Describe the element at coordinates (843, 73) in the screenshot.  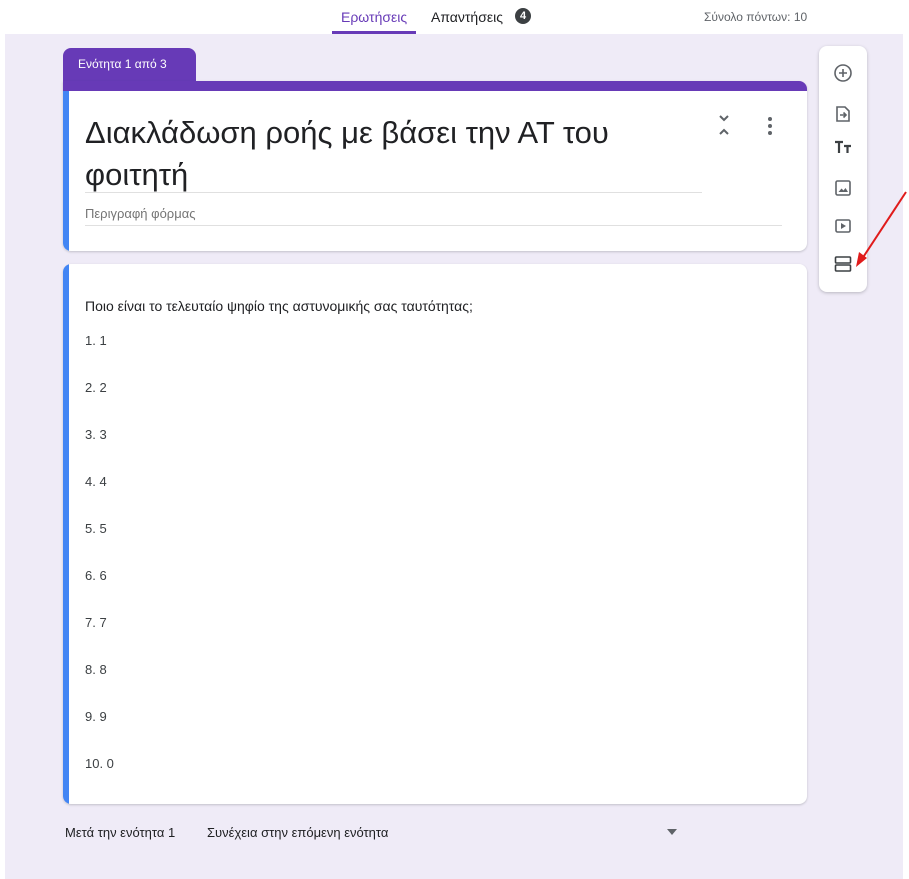
I see `add-question-icon` at that location.